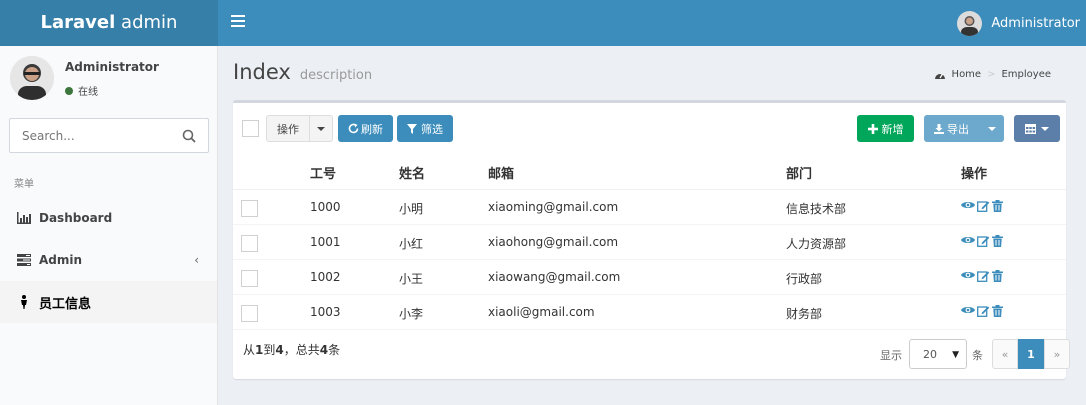  I want to click on info-end: 4, so click(279, 350).